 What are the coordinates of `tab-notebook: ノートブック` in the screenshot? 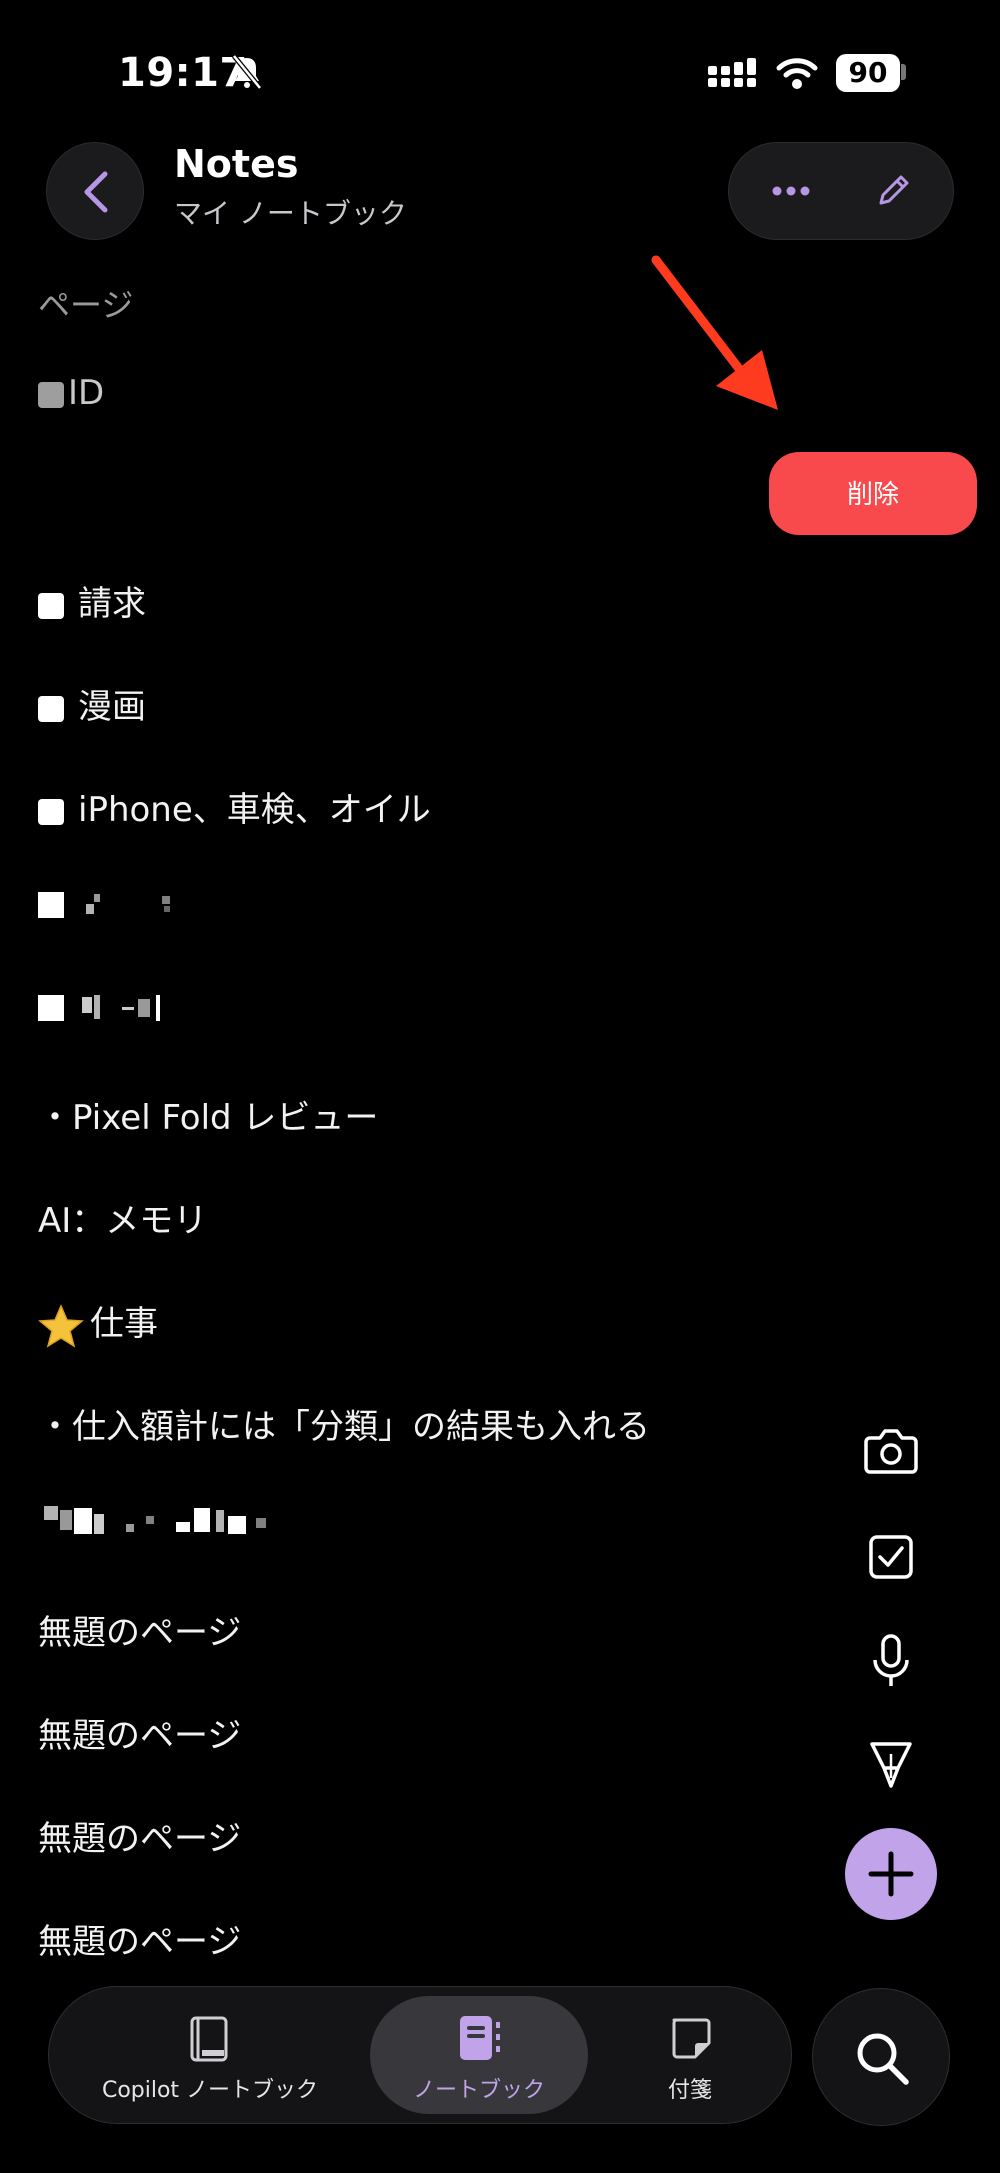 It's located at (479, 2055).